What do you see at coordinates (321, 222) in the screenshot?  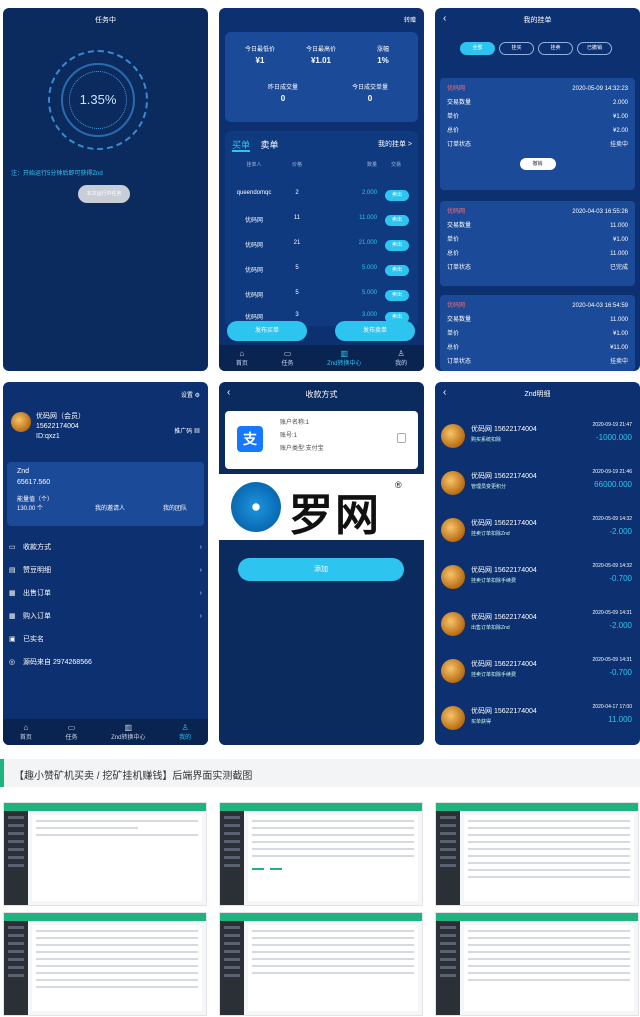 I see `table-row: 优码网 11 11.000 卖出` at bounding box center [321, 222].